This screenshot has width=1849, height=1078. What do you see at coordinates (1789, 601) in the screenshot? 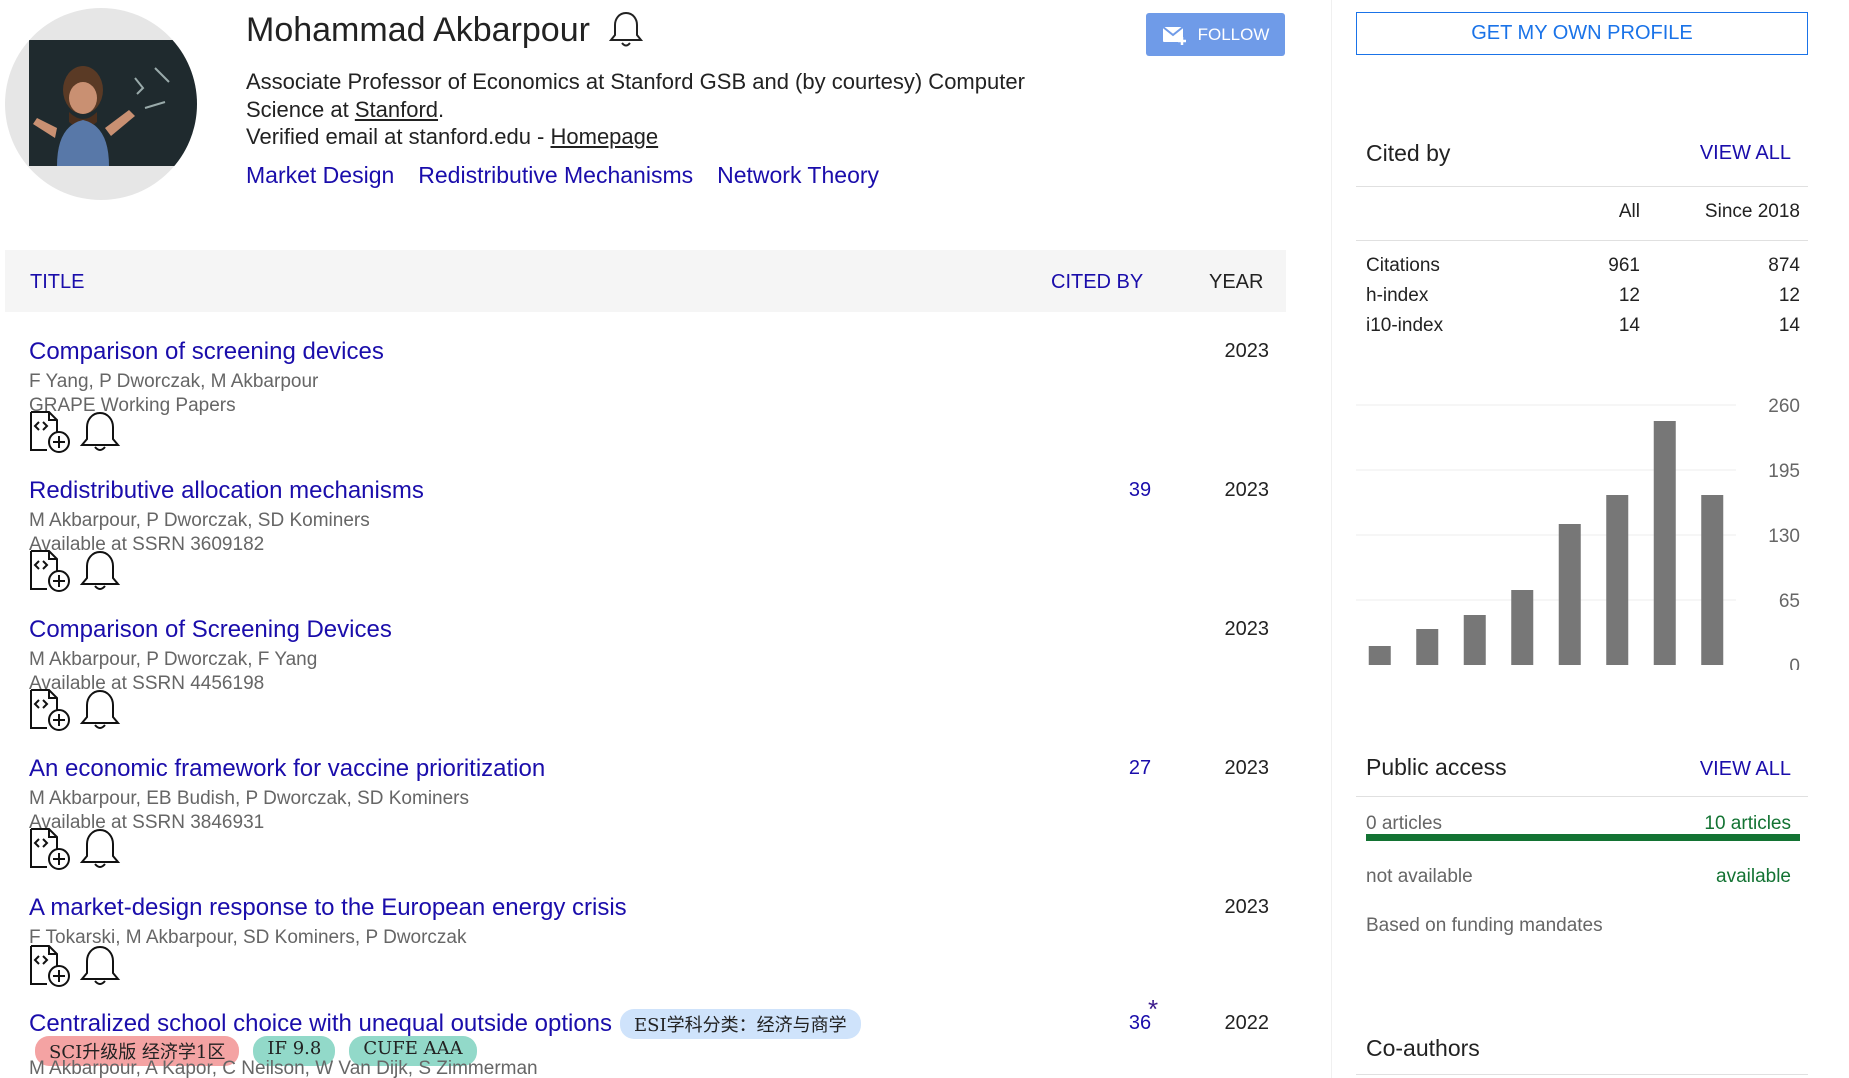
I see `y-tick-label: 65` at bounding box center [1789, 601].